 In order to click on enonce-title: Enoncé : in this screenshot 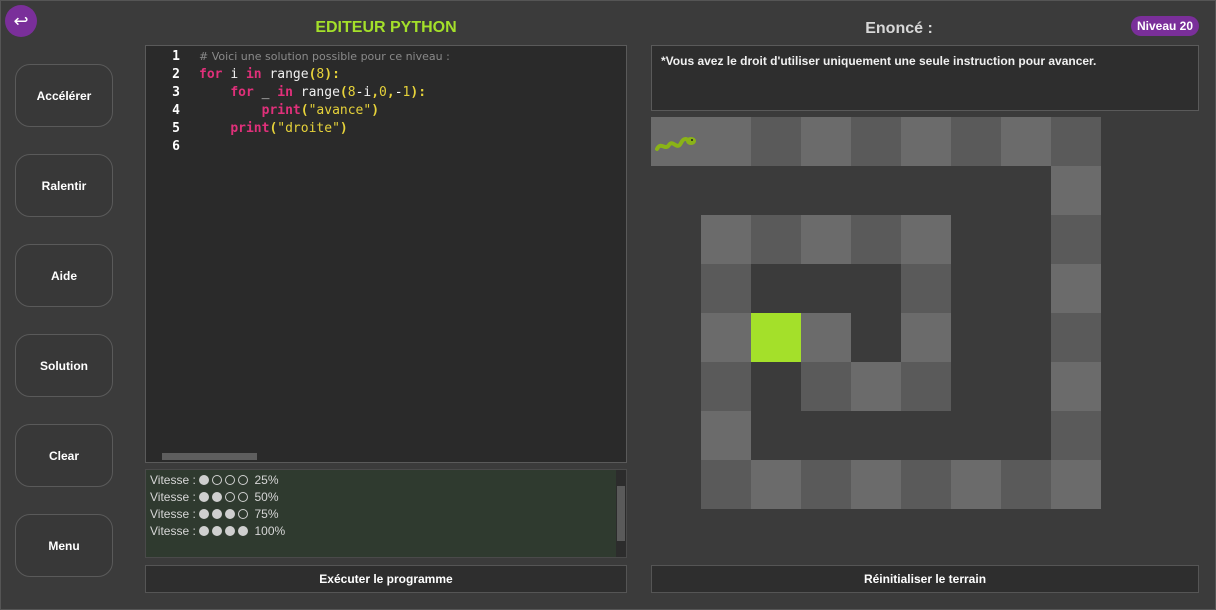, I will do `click(899, 28)`.